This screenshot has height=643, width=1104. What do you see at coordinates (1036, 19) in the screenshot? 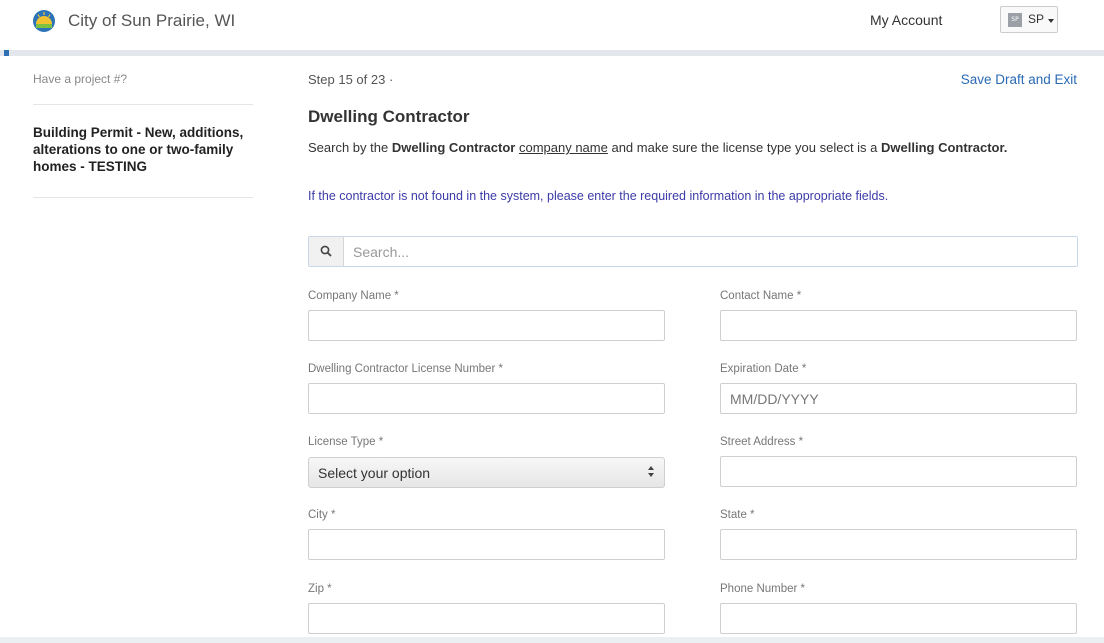
I see `user-initials: SP` at bounding box center [1036, 19].